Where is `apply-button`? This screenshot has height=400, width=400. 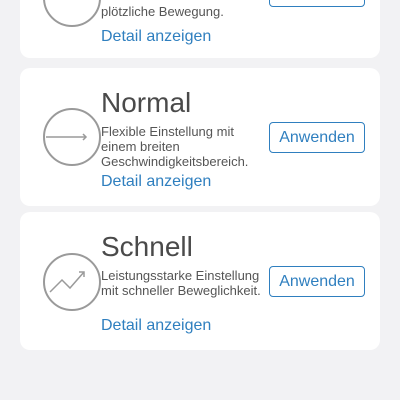 apply-button is located at coordinates (317, 3).